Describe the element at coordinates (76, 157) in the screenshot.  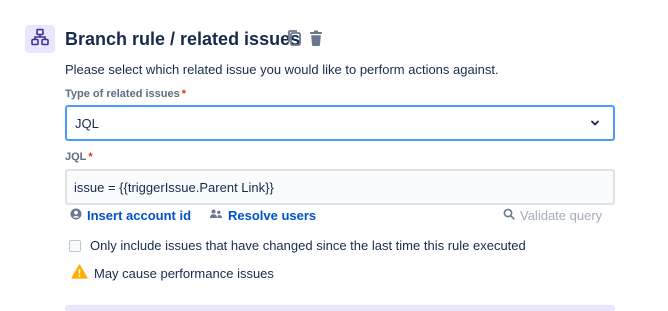
I see `jql-label-text: JQL` at that location.